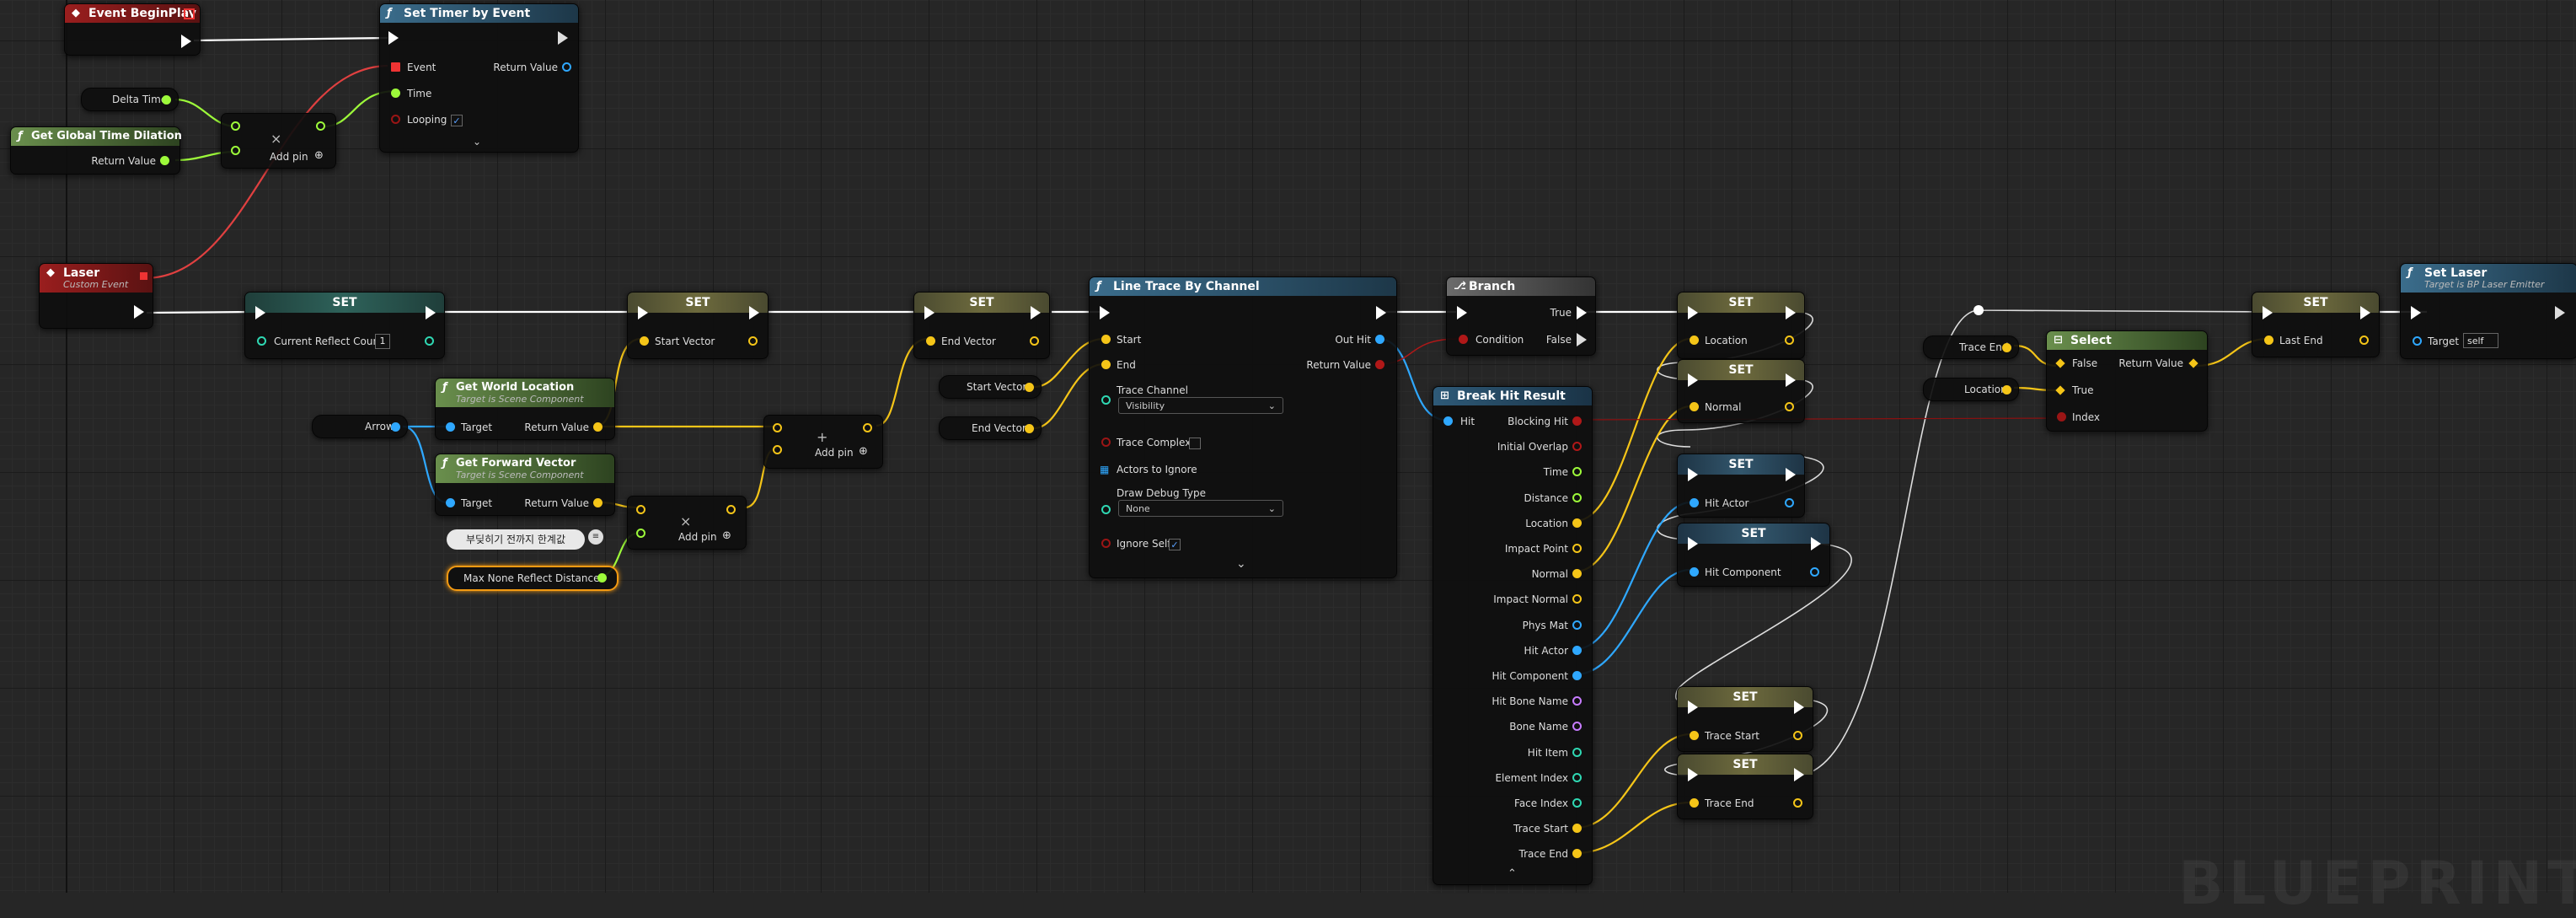 The width and height of the screenshot is (2576, 918). What do you see at coordinates (2060, 363) in the screenshot?
I see `false-pin` at bounding box center [2060, 363].